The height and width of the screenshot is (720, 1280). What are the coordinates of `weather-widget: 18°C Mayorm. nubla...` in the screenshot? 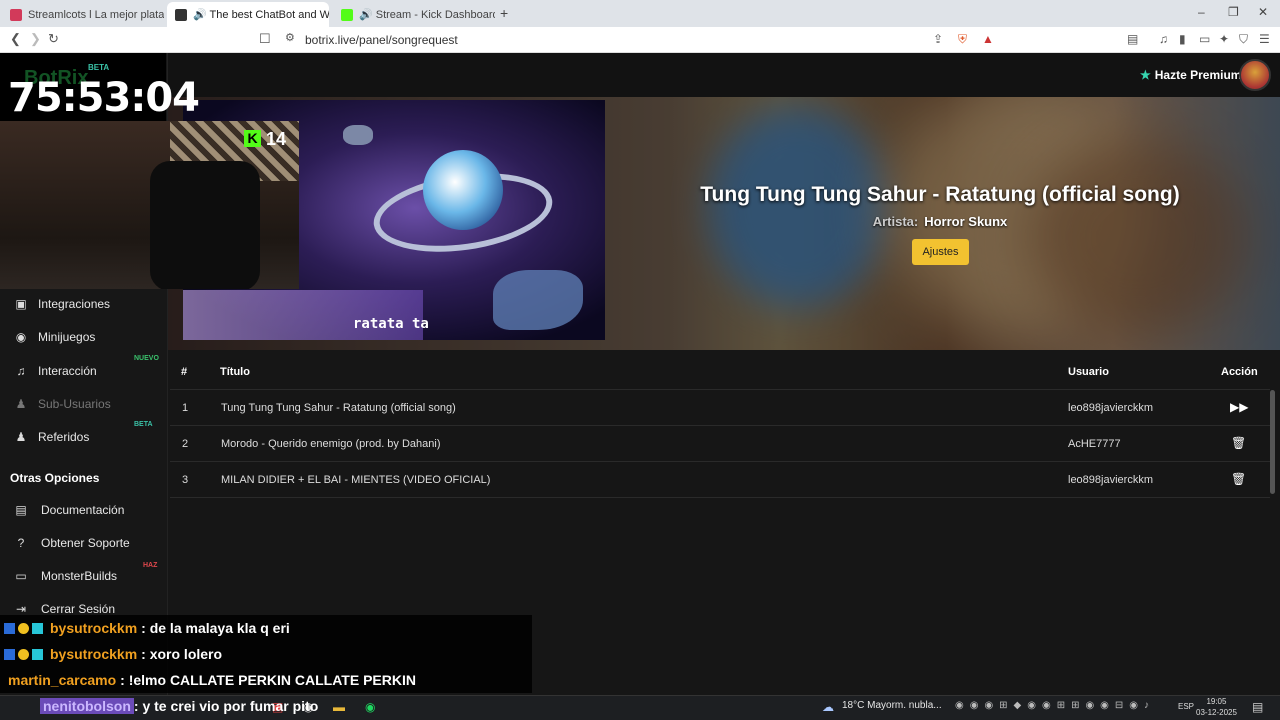 It's located at (892, 705).